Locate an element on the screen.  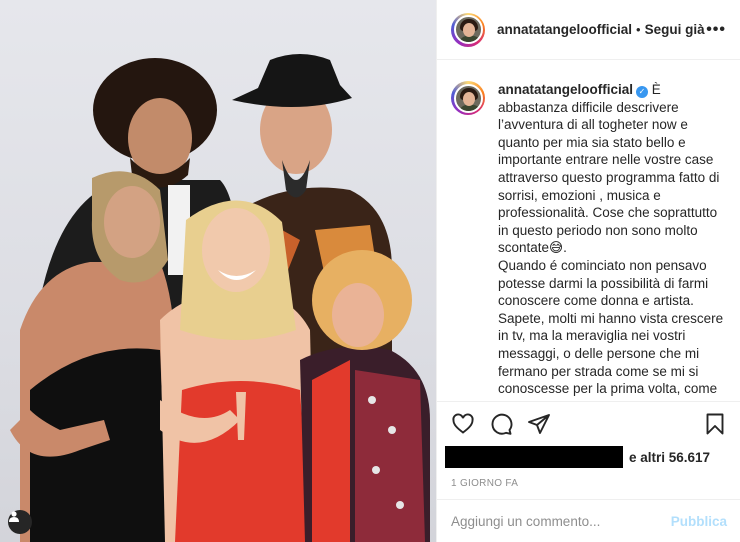
caption-avatar is located at coordinates (468, 98).